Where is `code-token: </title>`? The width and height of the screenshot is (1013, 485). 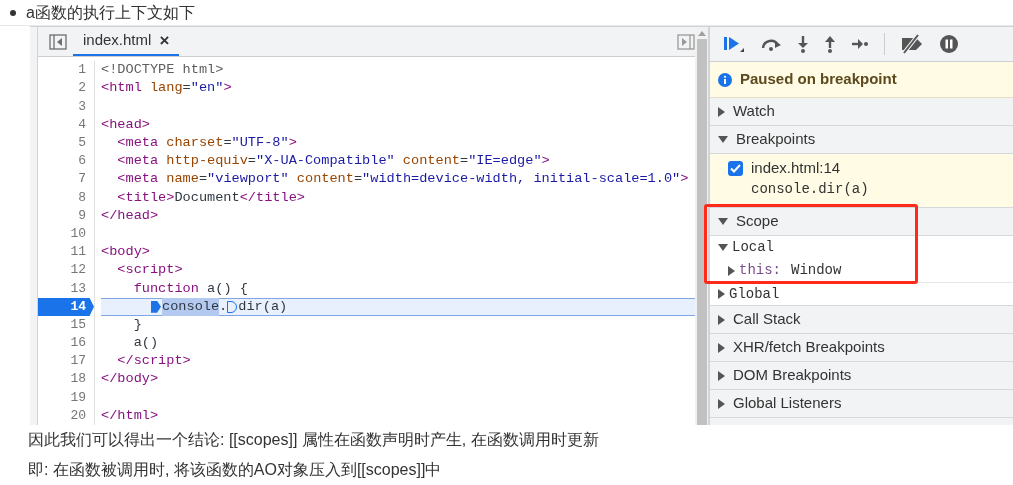 code-token: </title> is located at coordinates (272, 197).